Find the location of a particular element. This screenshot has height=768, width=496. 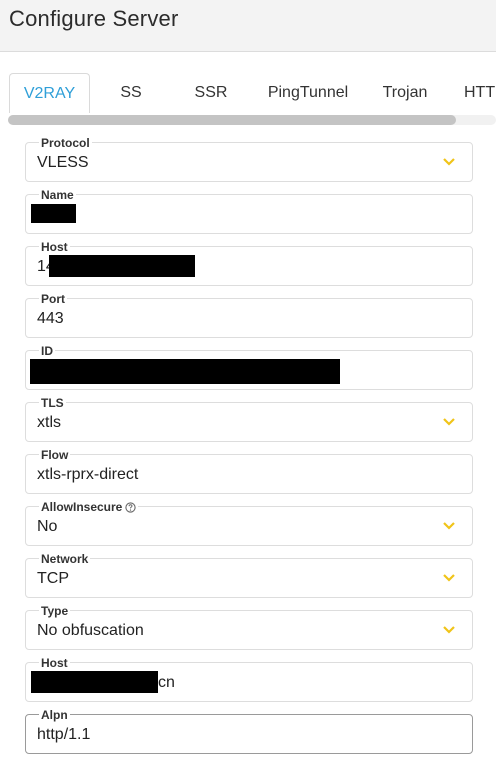

tab-ssr: SSR is located at coordinates (211, 93).